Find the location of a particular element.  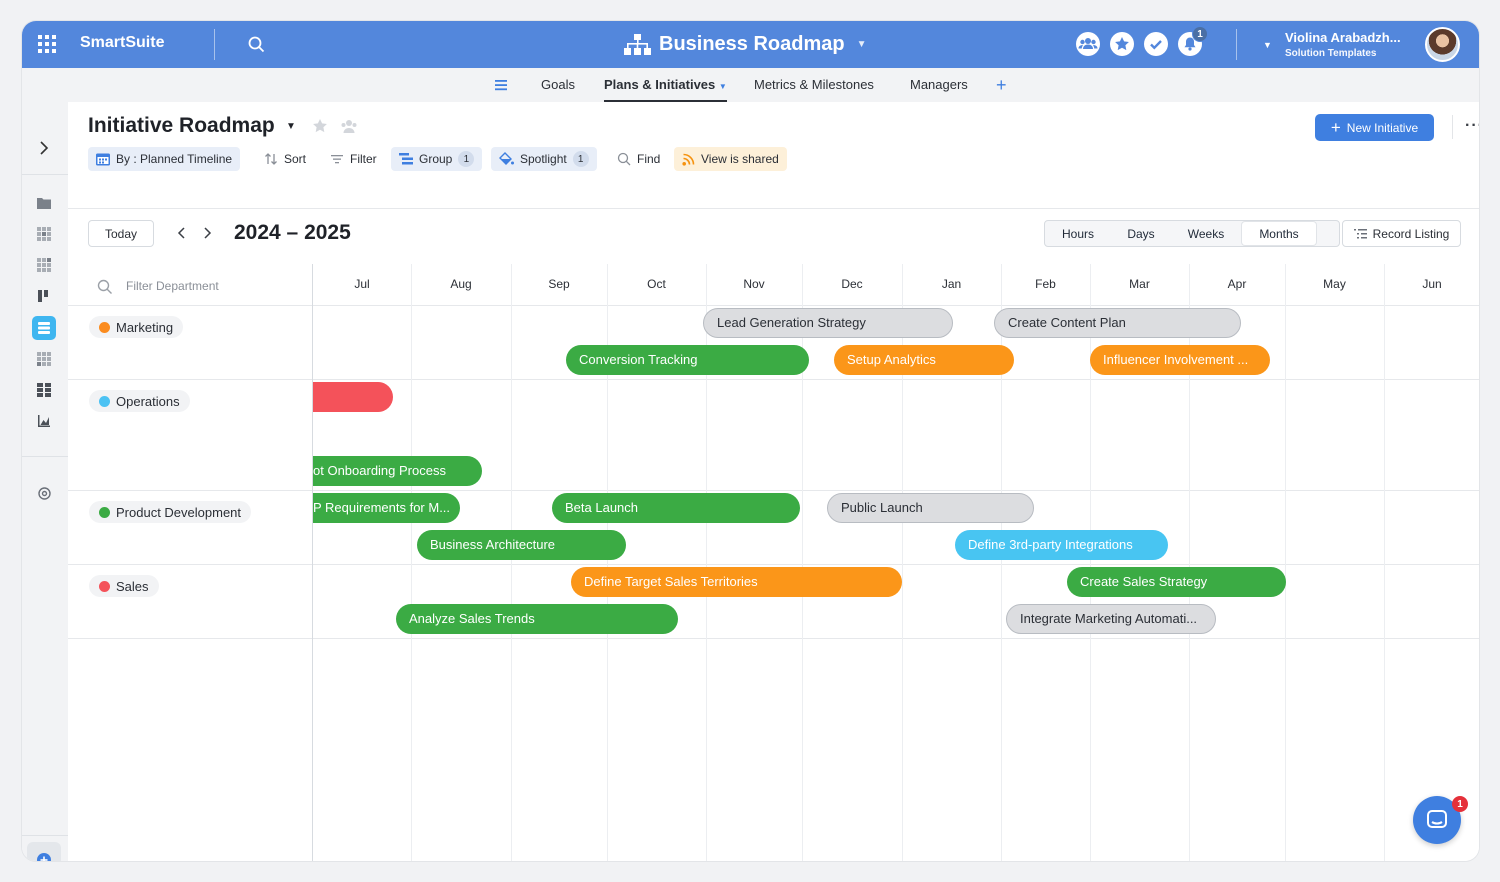

initiative-bar: Public Launch is located at coordinates (930, 508).